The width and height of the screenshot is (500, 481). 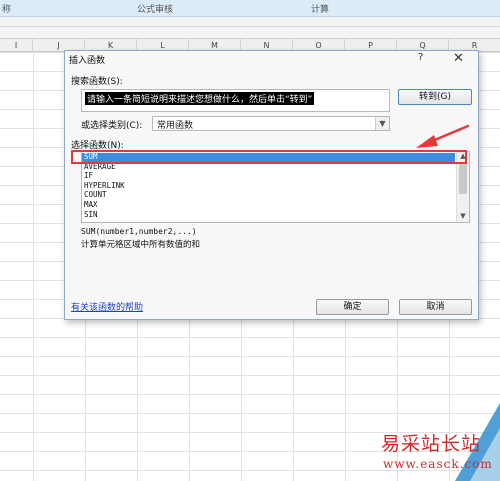 I want to click on formula-bar, so click(x=250, y=28).